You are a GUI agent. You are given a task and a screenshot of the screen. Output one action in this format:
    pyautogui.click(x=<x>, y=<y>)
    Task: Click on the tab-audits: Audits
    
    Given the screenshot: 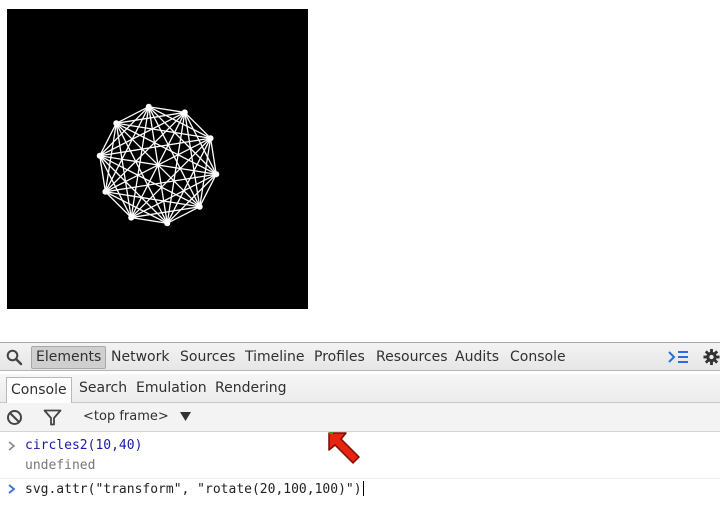 What is the action you would take?
    pyautogui.click(x=477, y=357)
    